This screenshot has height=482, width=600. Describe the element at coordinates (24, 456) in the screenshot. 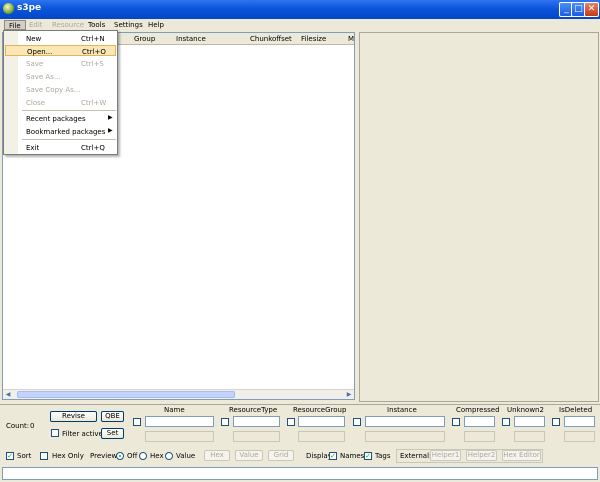

I see `sort-label: Sort` at that location.